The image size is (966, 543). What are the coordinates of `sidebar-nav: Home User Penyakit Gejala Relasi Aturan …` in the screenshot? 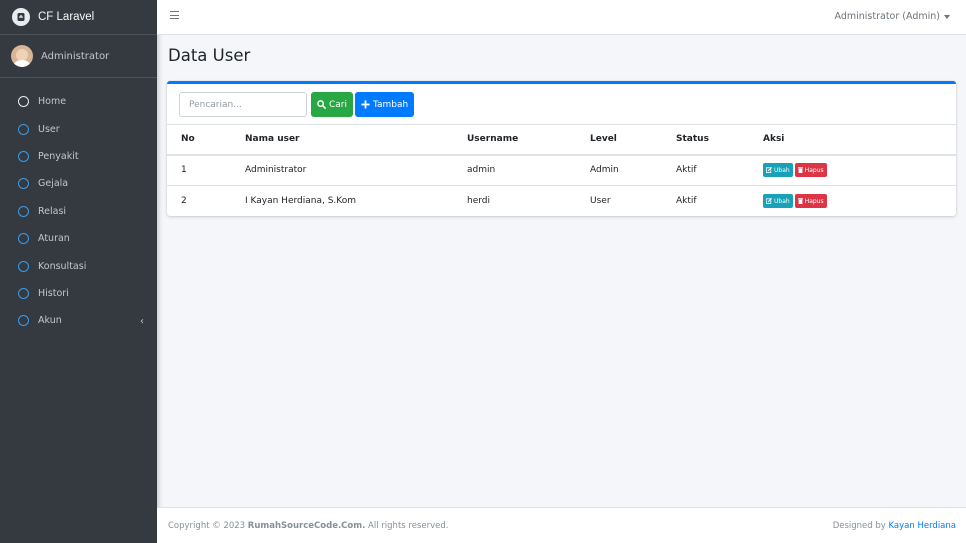 It's located at (78, 206).